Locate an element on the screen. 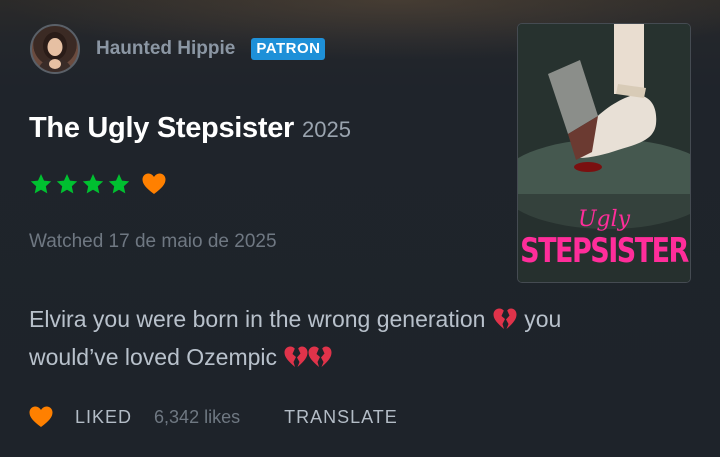  heart-icon is located at coordinates (154, 183).